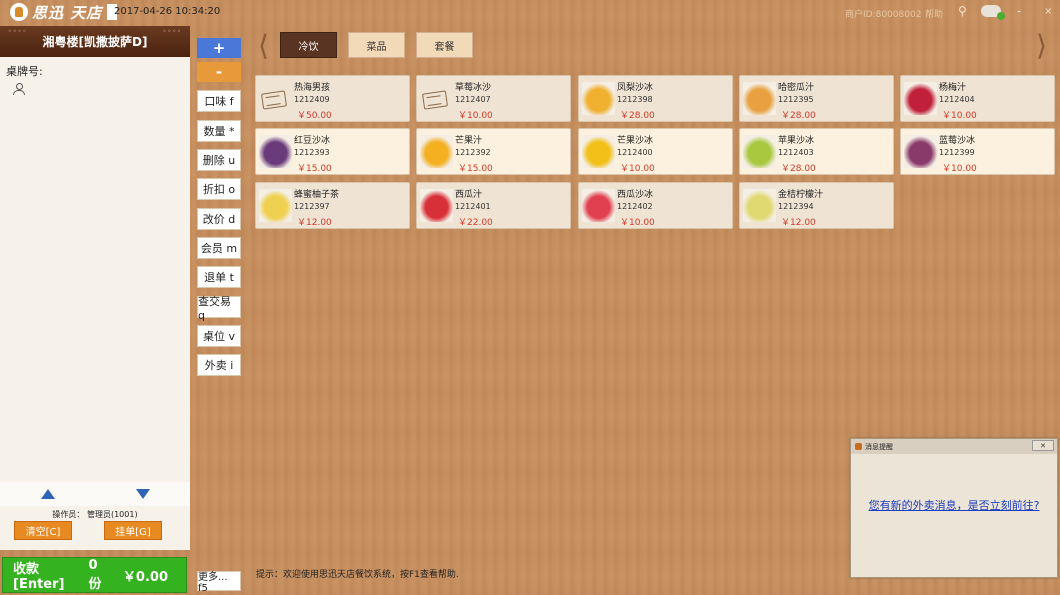 The width and height of the screenshot is (1060, 595). I want to click on dish-name: 杨梅汁, so click(953, 88).